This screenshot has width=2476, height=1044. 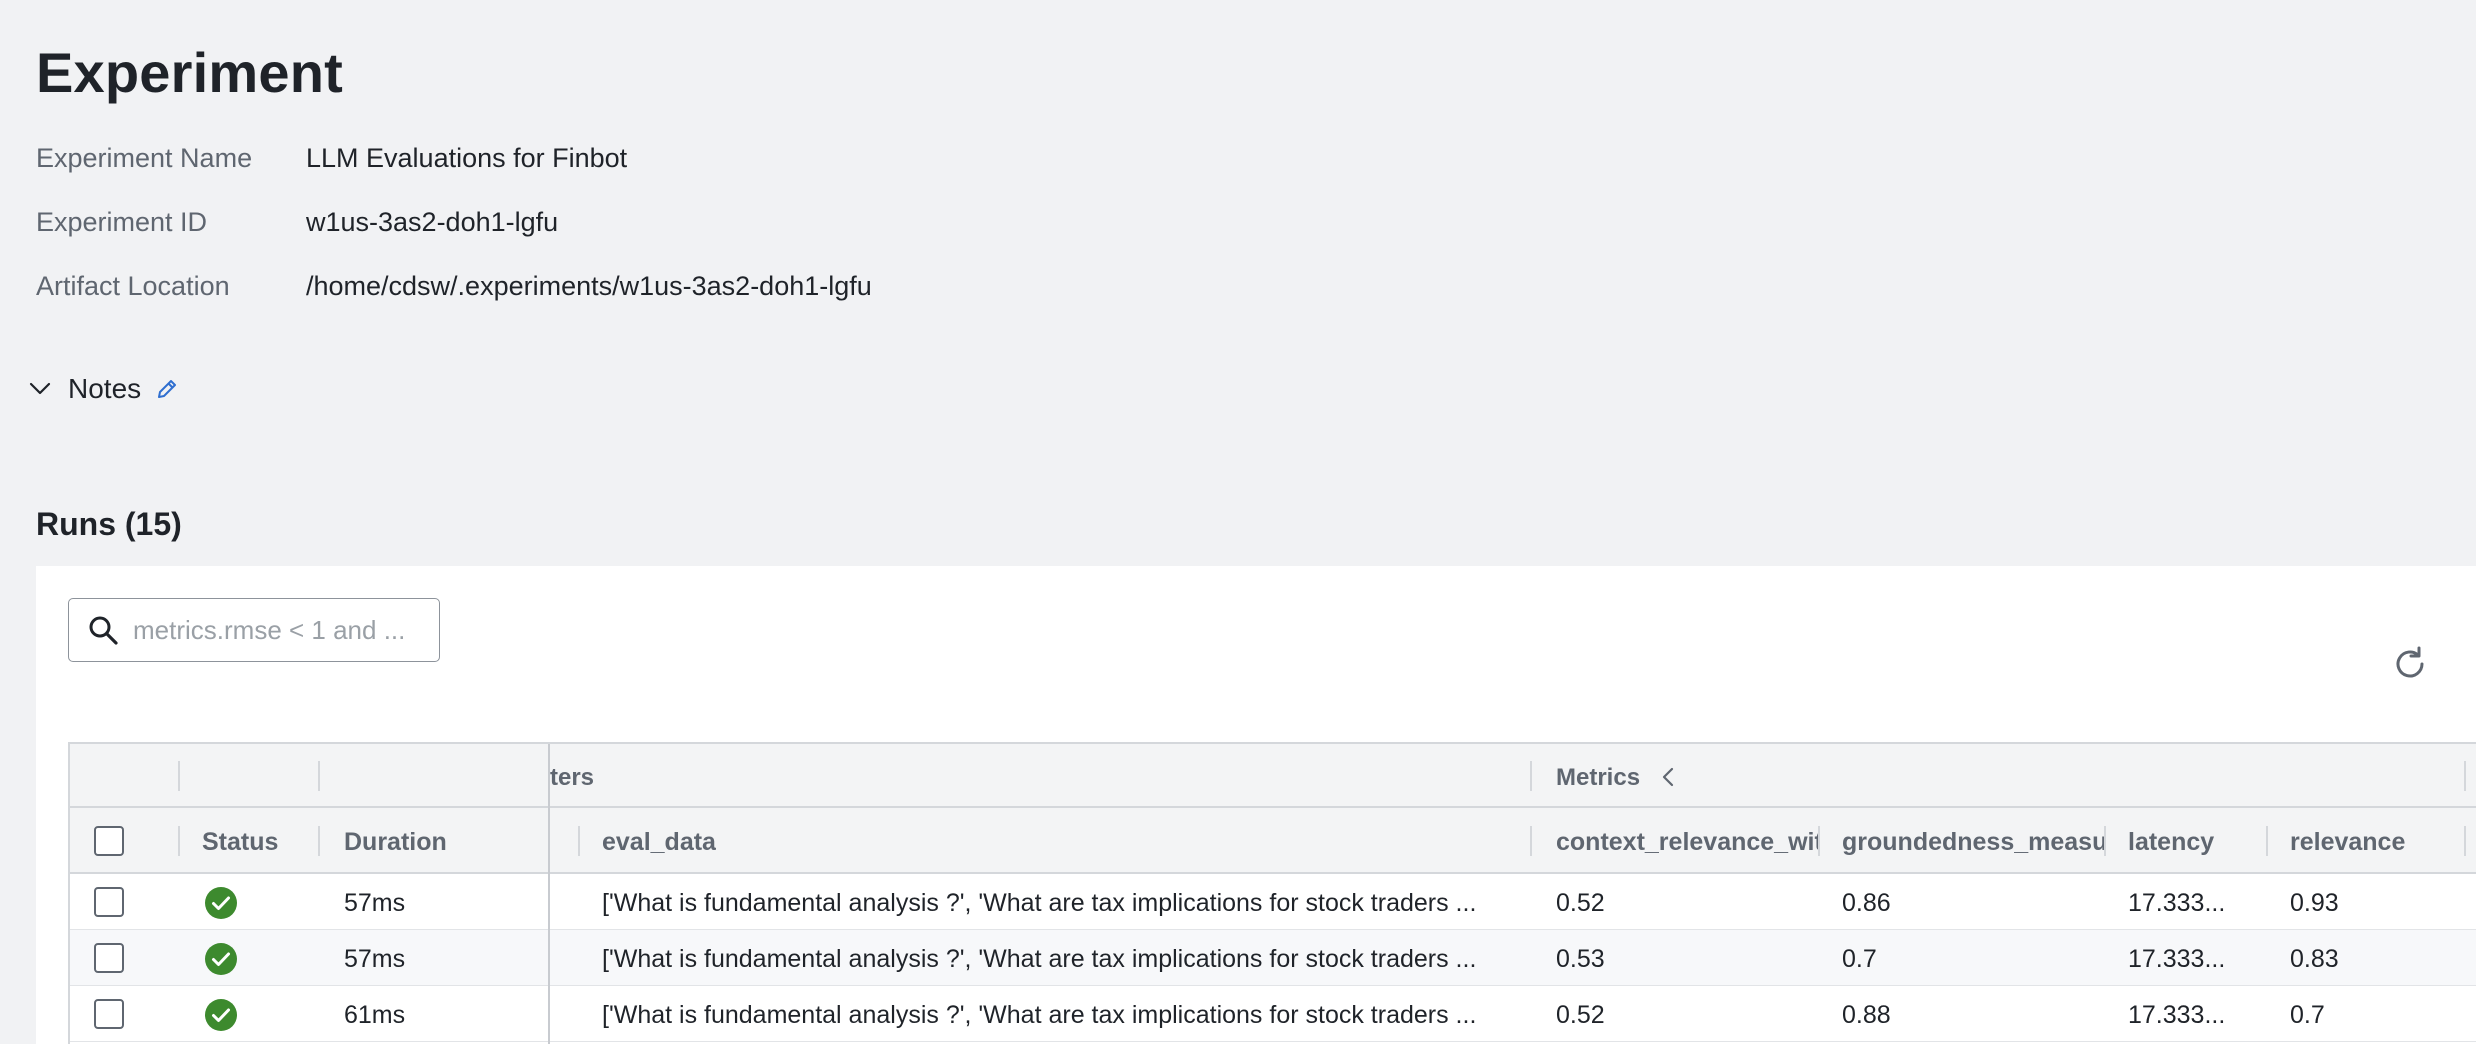 I want to click on experiment-name-value: LLM Evaluations for Finbot, so click(x=467, y=158).